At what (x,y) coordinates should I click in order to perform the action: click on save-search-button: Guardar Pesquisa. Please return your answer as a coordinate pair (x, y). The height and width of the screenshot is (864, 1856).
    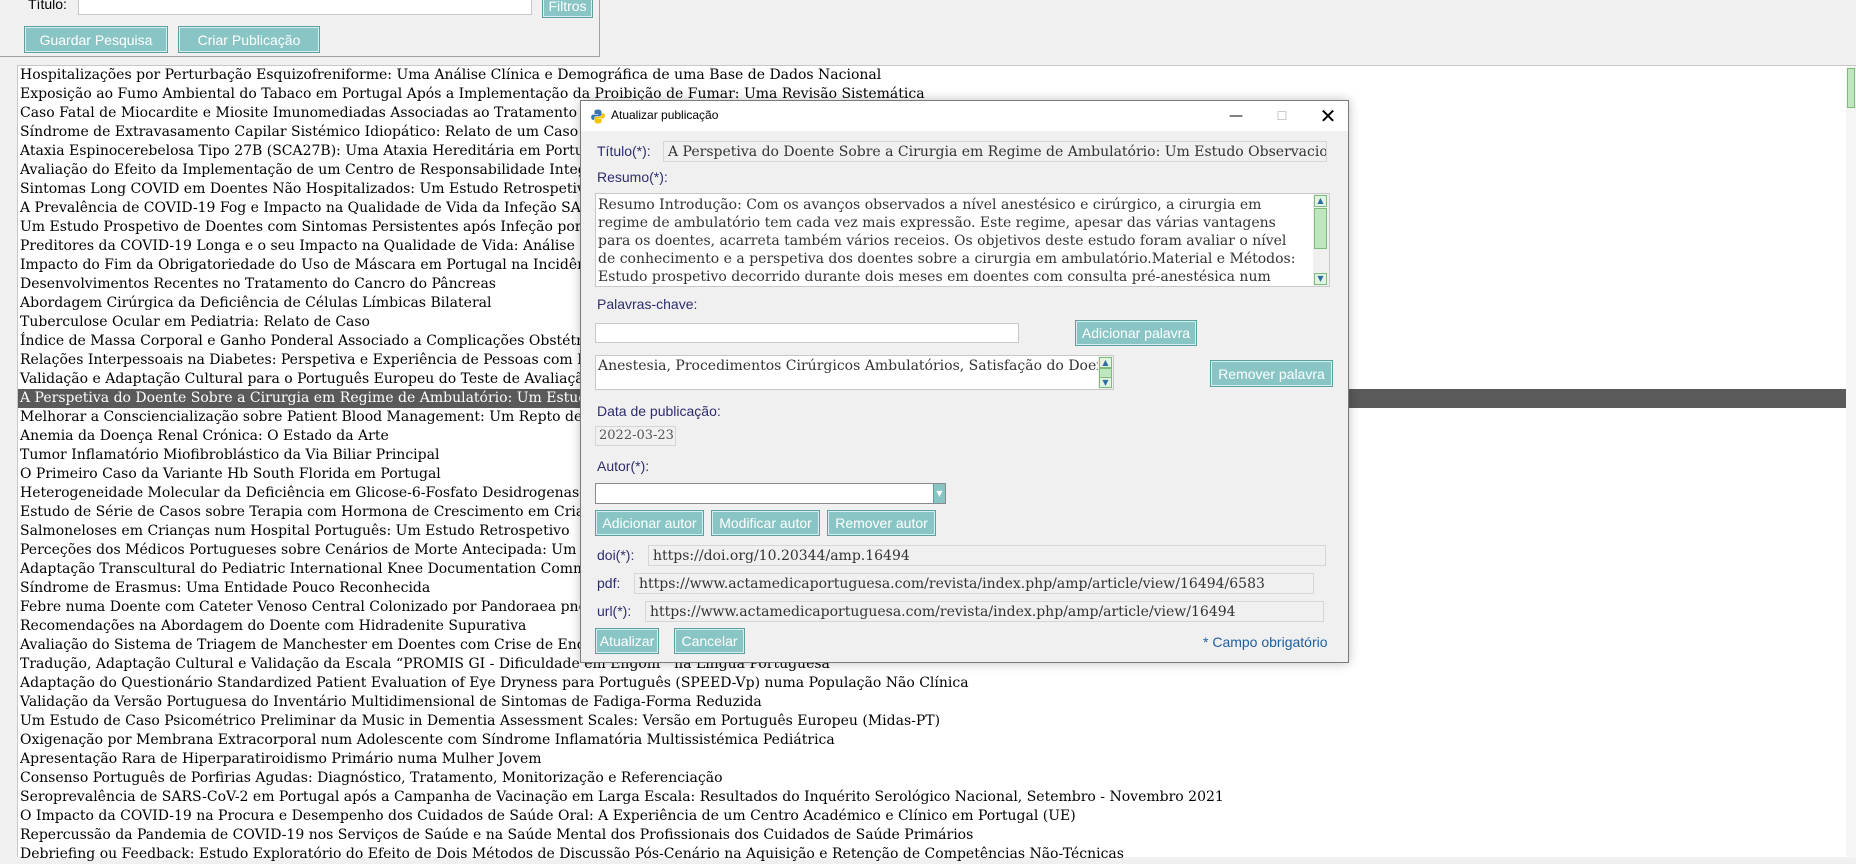
    Looking at the image, I should click on (96, 39).